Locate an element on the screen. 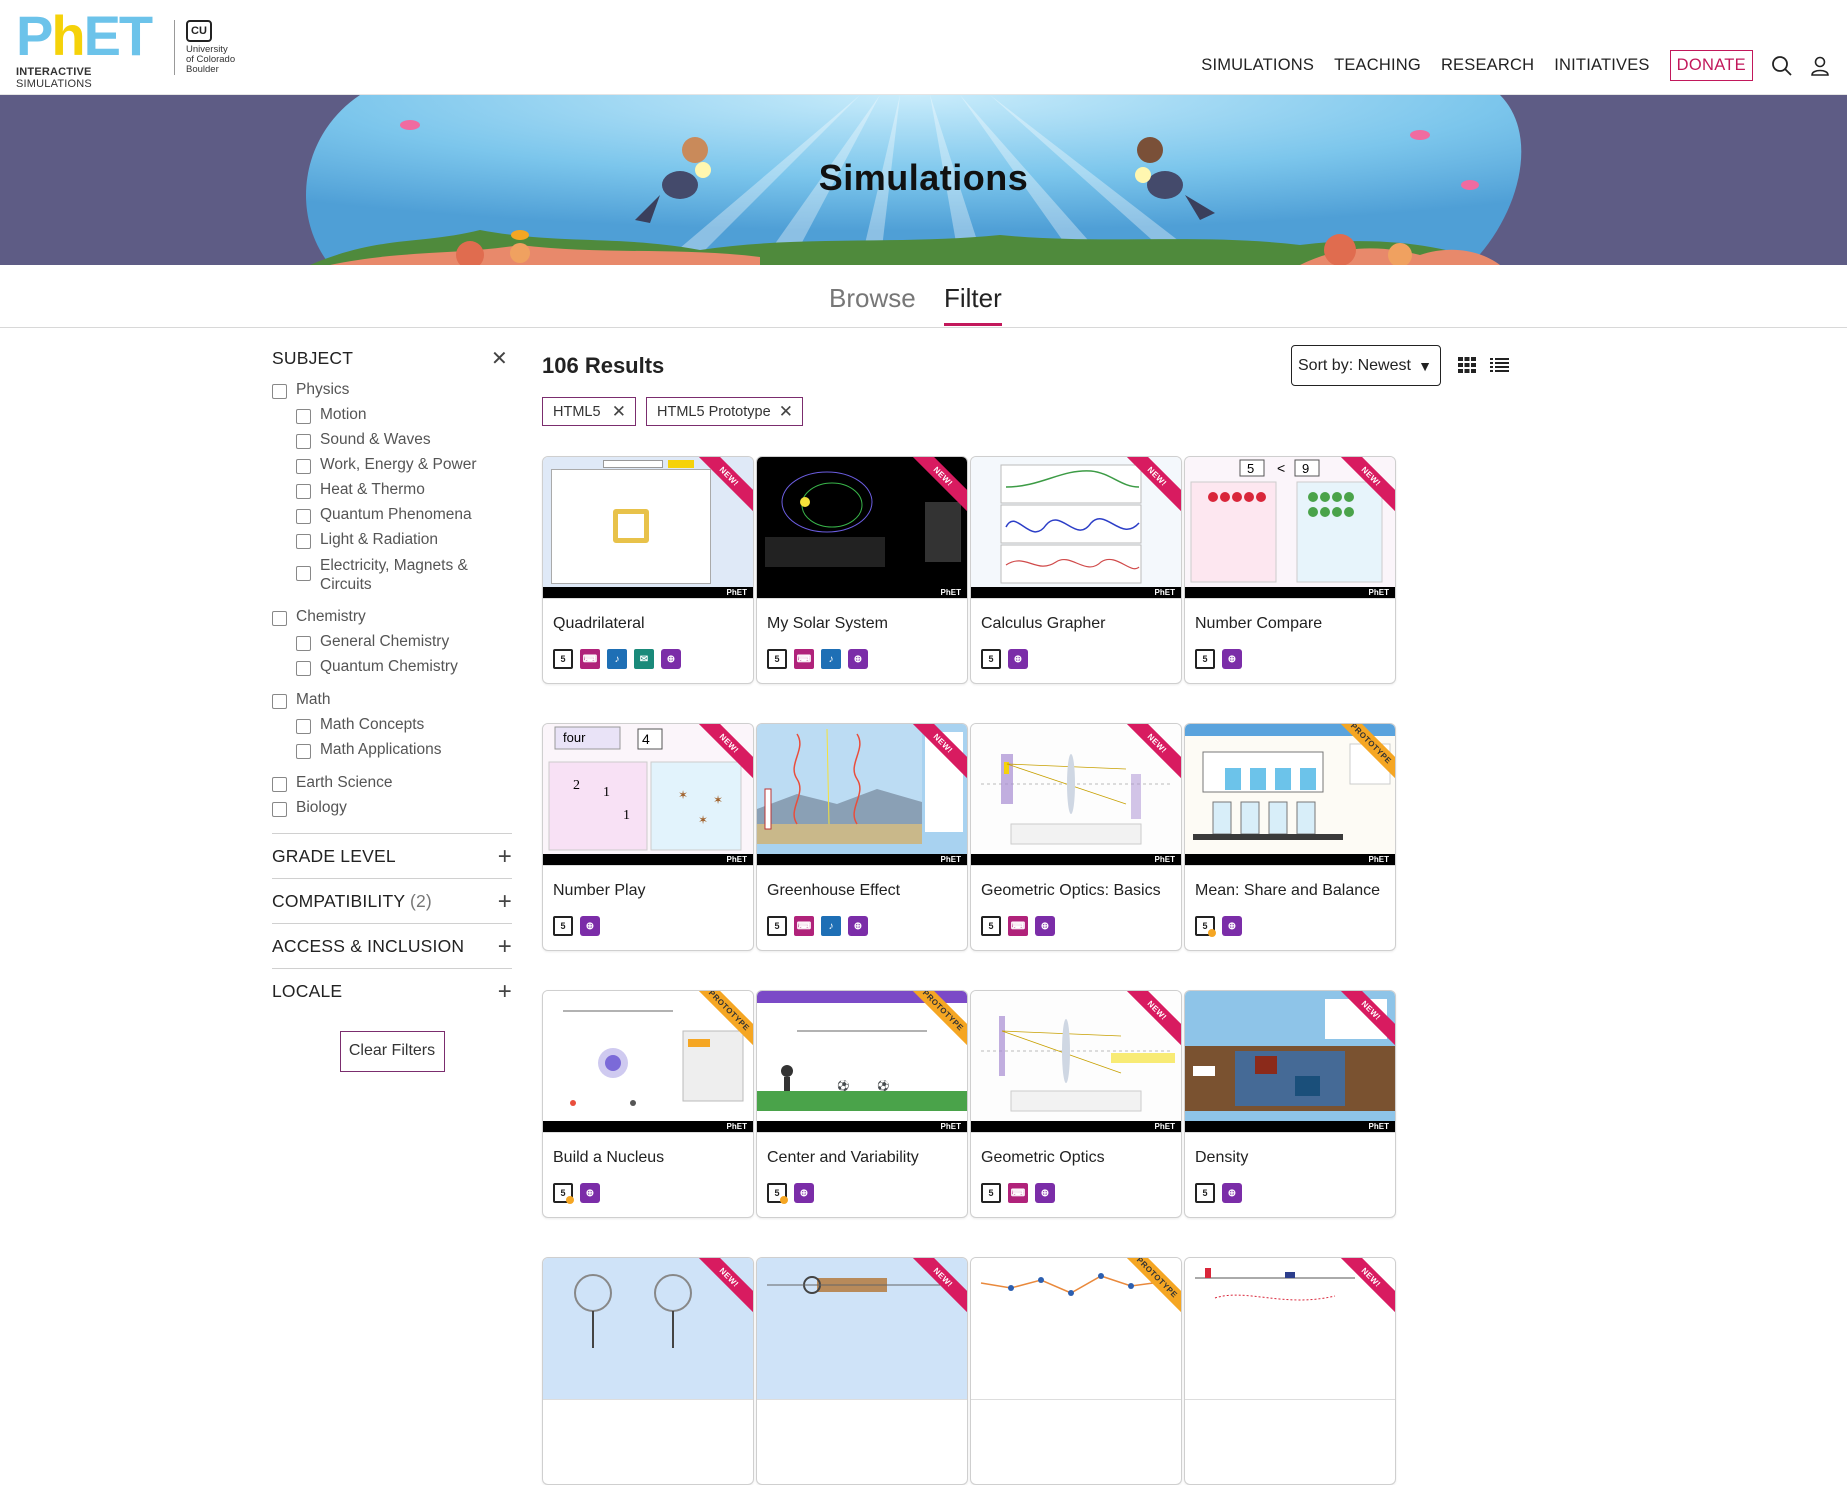  sim-card-density: NEW! PhET Density 5 ⊕ is located at coordinates (1290, 1104).